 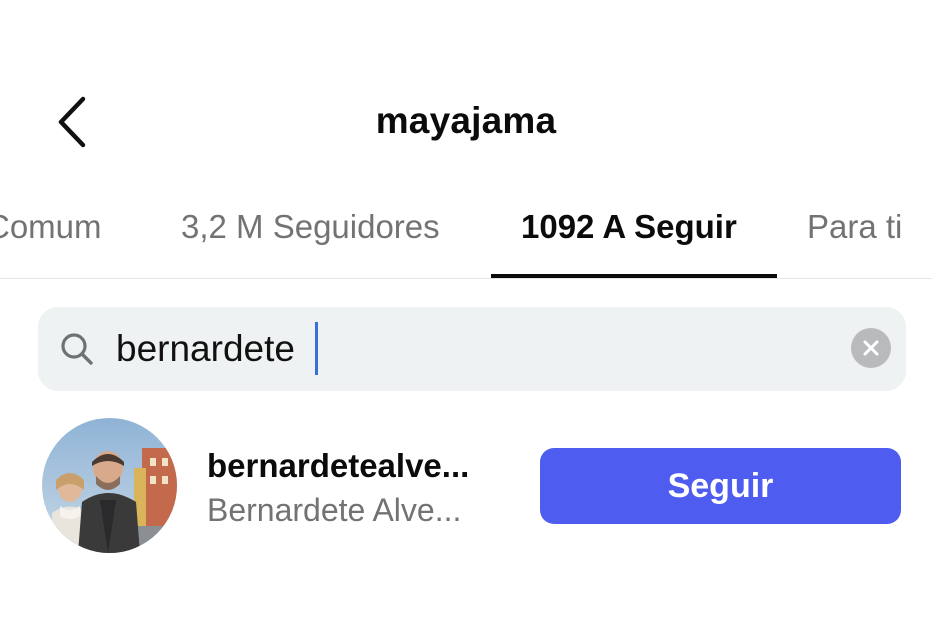 What do you see at coordinates (634, 276) in the screenshot?
I see `active-tab-indicator` at bounding box center [634, 276].